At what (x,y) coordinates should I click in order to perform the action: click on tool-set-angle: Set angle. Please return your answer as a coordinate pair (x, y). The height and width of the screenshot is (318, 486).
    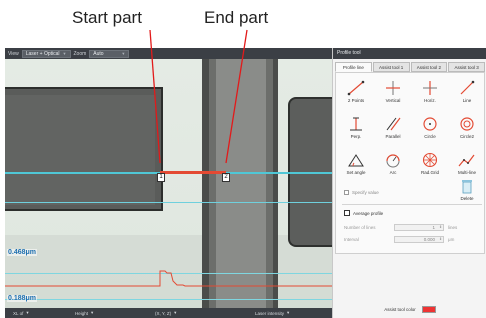
    Looking at the image, I should click on (356, 166).